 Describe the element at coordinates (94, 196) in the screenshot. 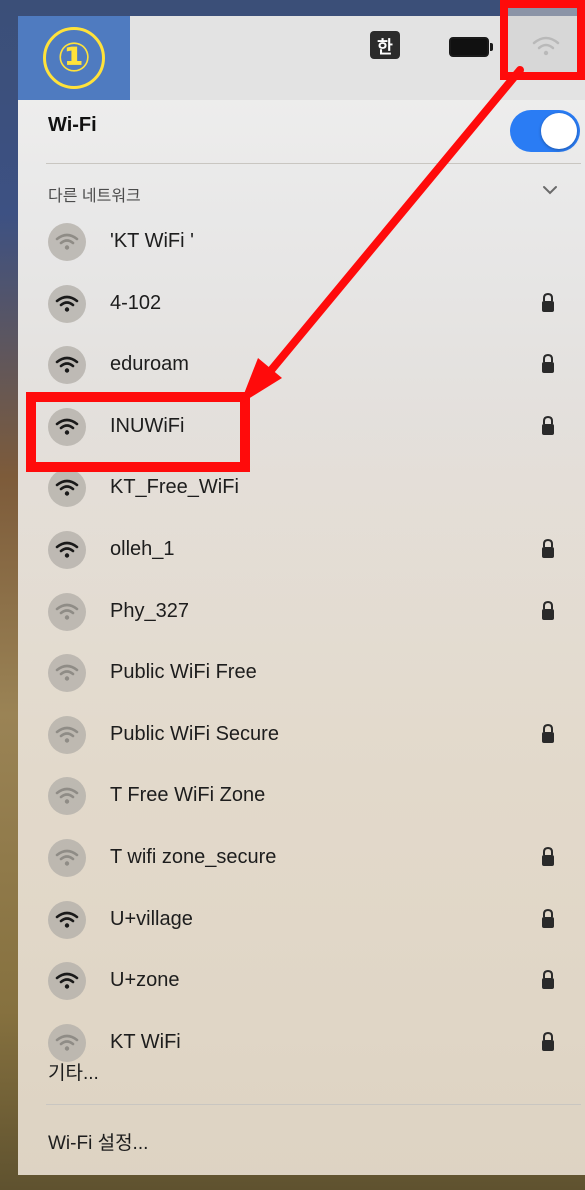

I see `other-networks-label: 다른 네트워크` at that location.